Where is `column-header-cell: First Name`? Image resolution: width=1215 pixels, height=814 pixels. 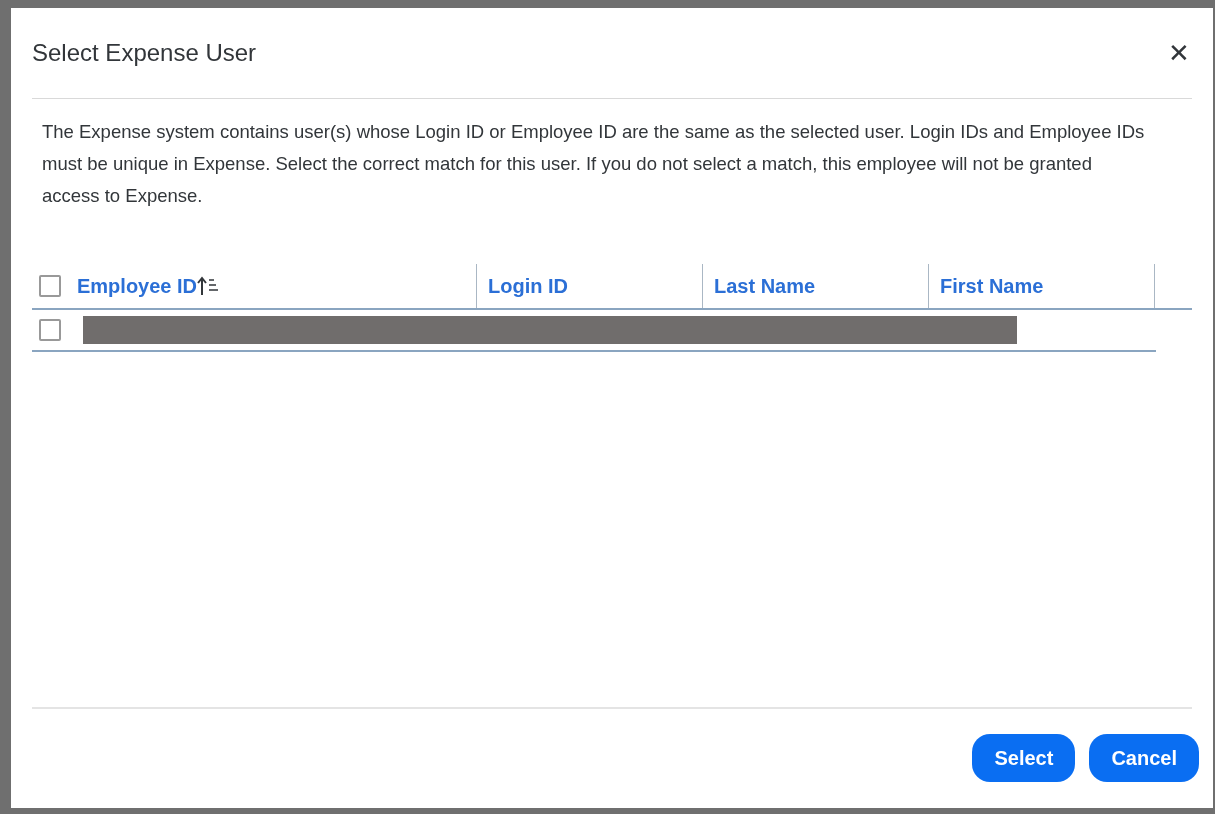
column-header-cell: First Name is located at coordinates (1042, 286).